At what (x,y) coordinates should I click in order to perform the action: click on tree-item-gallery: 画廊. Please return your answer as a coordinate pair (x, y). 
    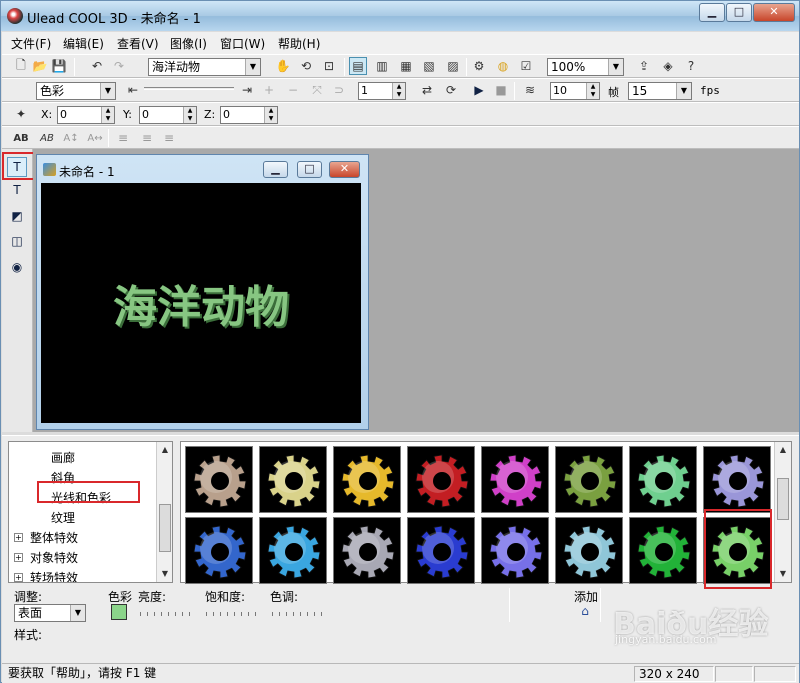
    Looking at the image, I should click on (63, 457).